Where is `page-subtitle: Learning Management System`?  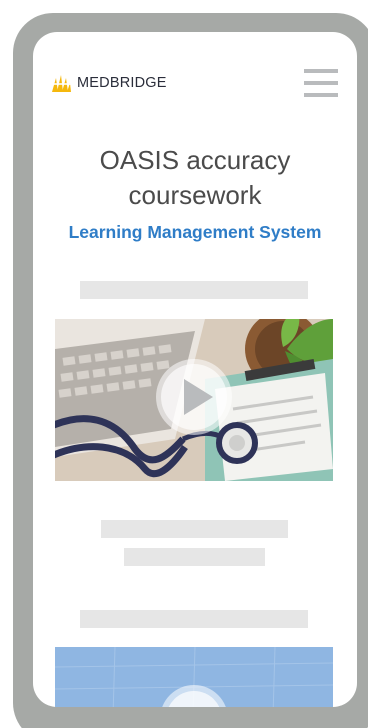
page-subtitle: Learning Management System is located at coordinates (195, 232).